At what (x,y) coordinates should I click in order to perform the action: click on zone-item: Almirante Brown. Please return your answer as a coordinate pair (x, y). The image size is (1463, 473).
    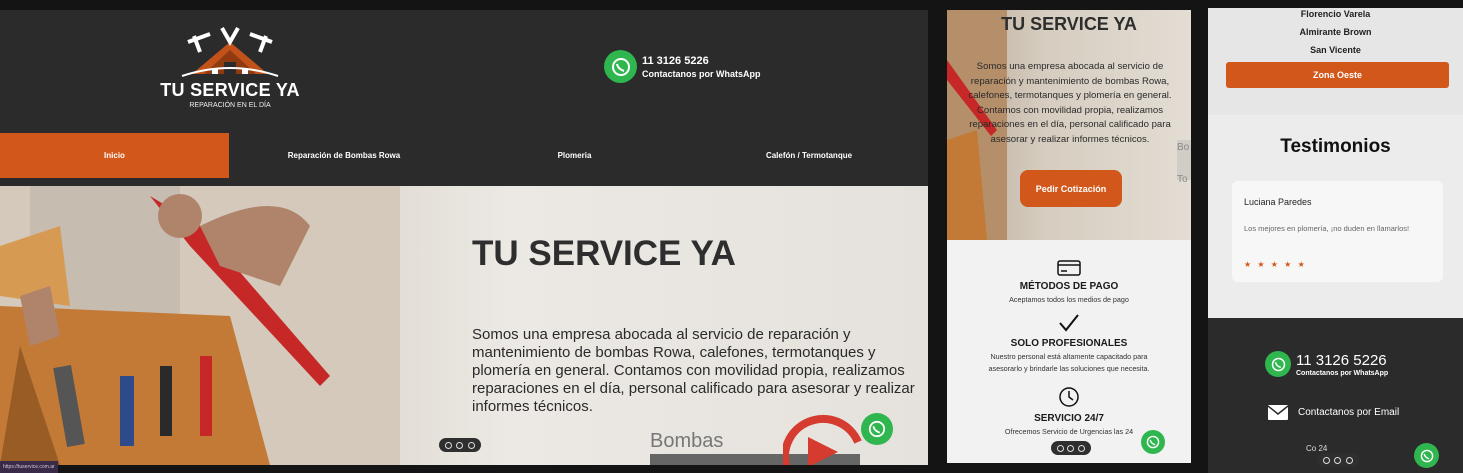
    Looking at the image, I should click on (1335, 32).